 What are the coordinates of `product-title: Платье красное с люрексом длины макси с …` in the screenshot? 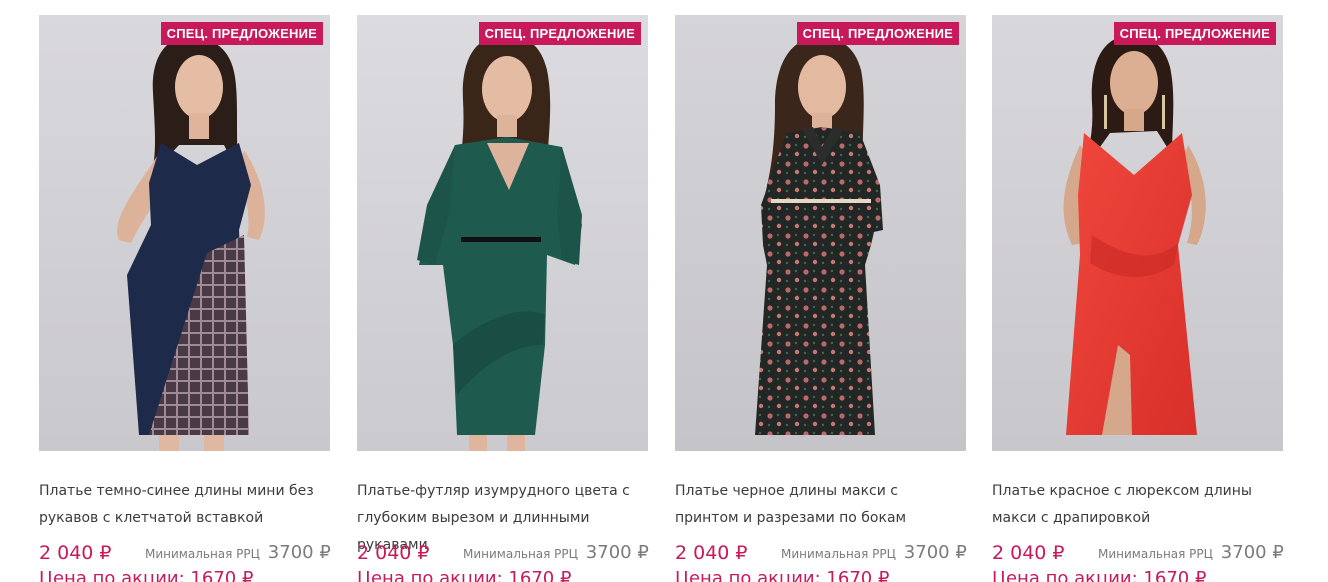 It's located at (1137, 505).